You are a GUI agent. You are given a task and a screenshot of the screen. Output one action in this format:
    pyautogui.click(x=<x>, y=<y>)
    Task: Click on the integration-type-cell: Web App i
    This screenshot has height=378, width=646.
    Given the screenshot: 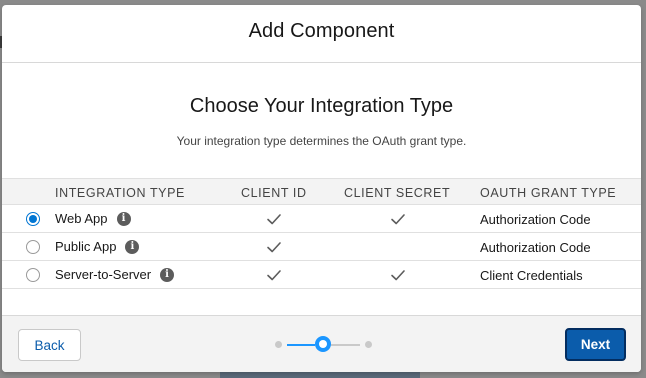 What is the action you would take?
    pyautogui.click(x=93, y=218)
    